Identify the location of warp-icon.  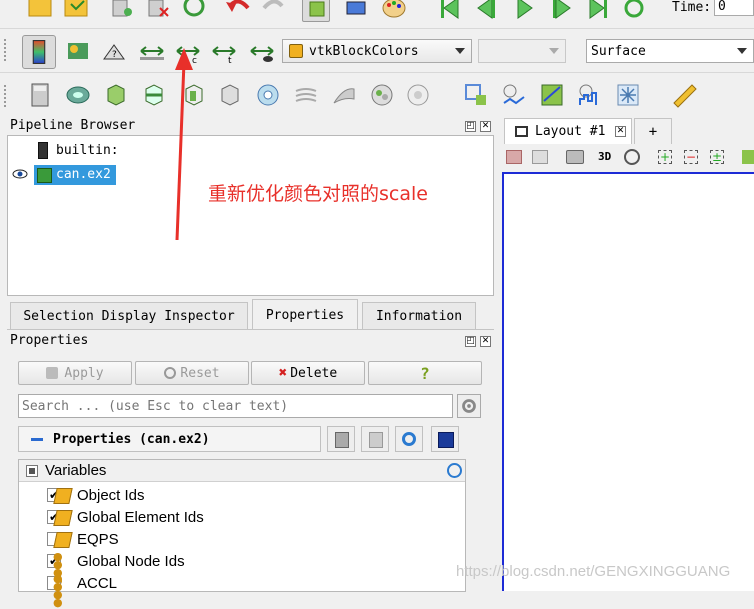
(344, 95).